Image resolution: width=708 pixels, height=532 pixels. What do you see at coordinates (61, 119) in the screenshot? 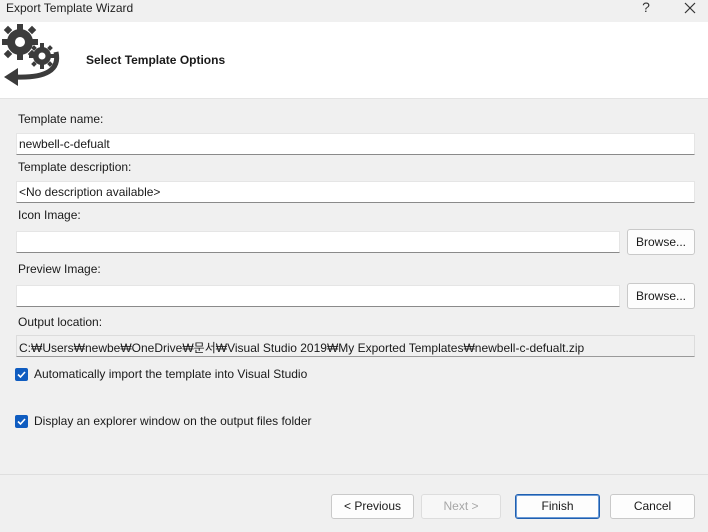
I see `template-name-label: Template name:` at bounding box center [61, 119].